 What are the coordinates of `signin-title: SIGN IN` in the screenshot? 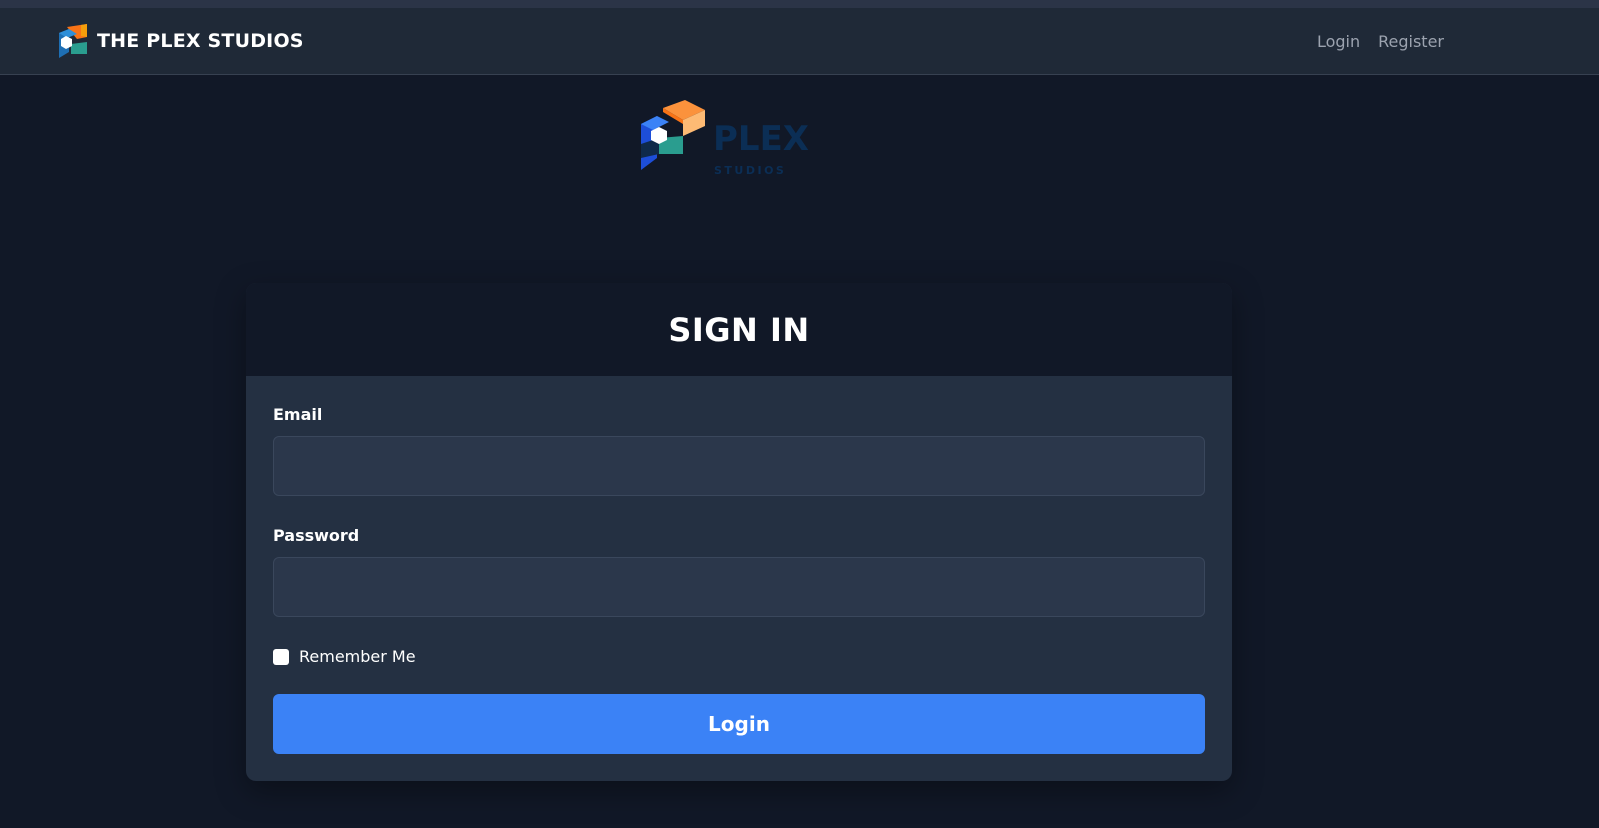 It's located at (739, 329).